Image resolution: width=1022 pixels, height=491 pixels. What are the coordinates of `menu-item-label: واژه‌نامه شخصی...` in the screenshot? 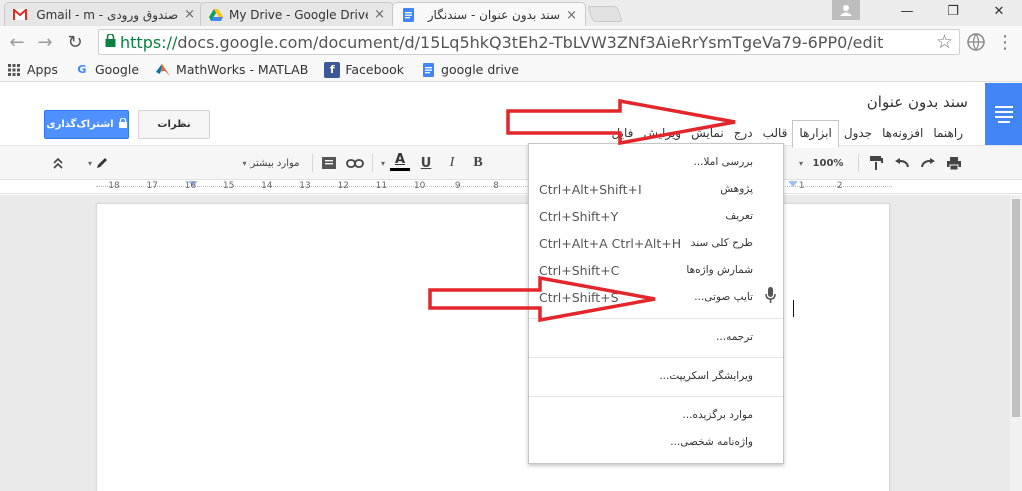 It's located at (711, 442).